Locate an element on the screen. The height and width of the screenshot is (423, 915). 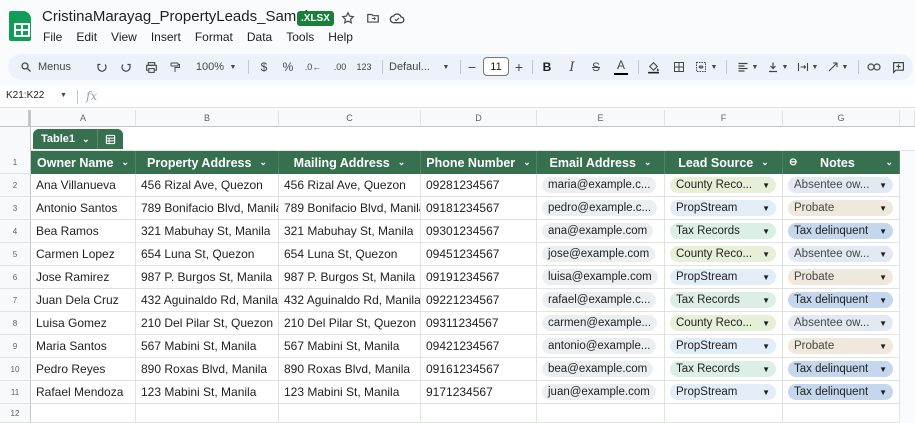
phone-number-cell: 9171234567 is located at coordinates (479, 392).